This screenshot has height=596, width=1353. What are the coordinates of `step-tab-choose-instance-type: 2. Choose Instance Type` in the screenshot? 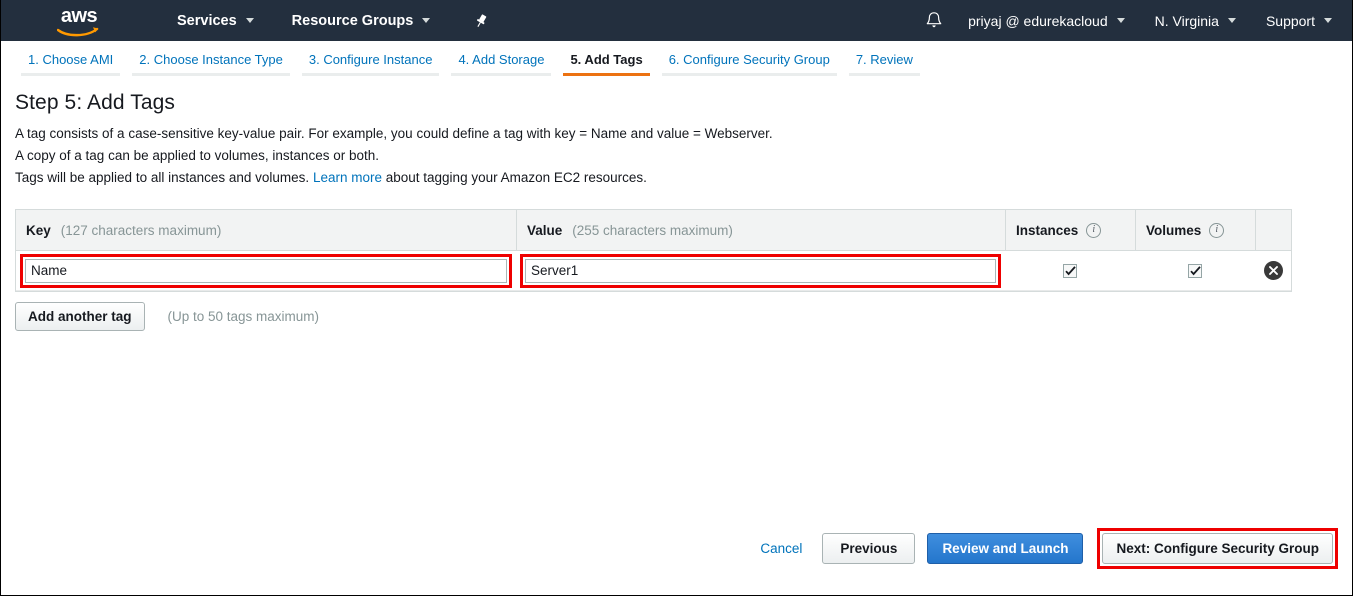 It's located at (211, 64).